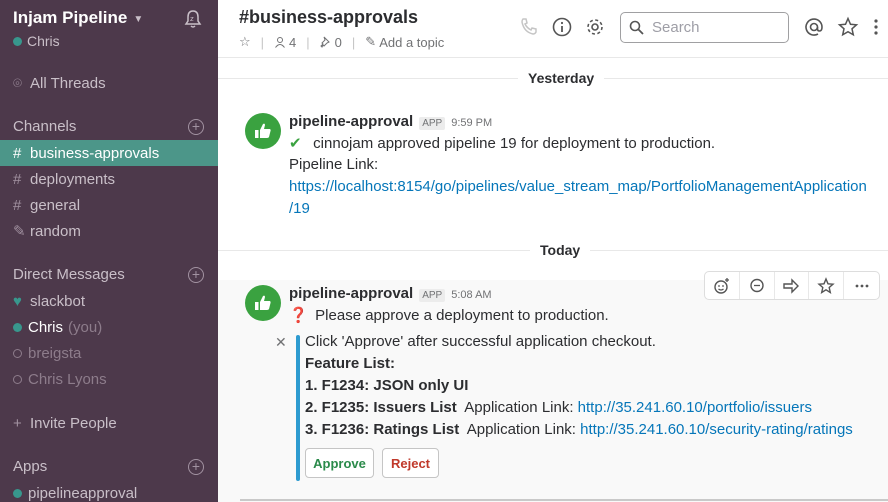 The image size is (888, 502). What do you see at coordinates (521, 429) in the screenshot?
I see `application-link-label: Application Link:` at bounding box center [521, 429].